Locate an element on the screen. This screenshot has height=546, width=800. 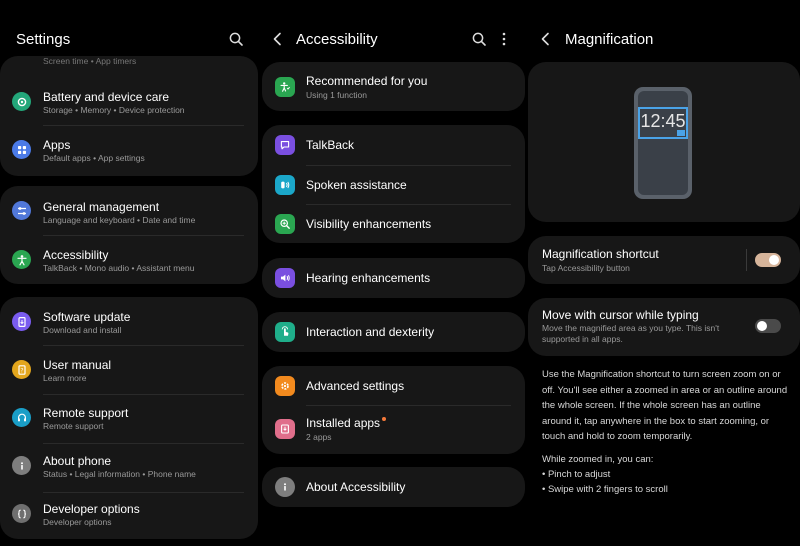
item-label: Hearing enhancements is located at coordinates (368, 278).